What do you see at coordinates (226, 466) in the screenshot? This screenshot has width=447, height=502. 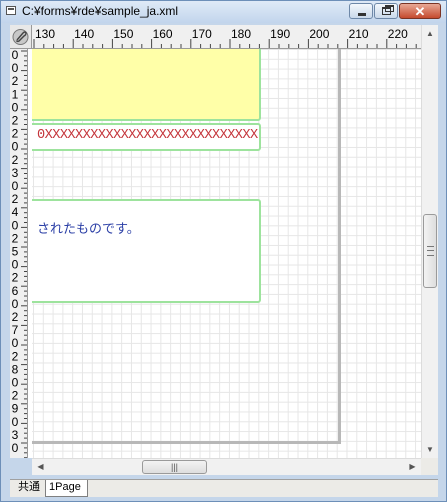 I see `horizontal-scrollbar: ◀ ||| ▶` at bounding box center [226, 466].